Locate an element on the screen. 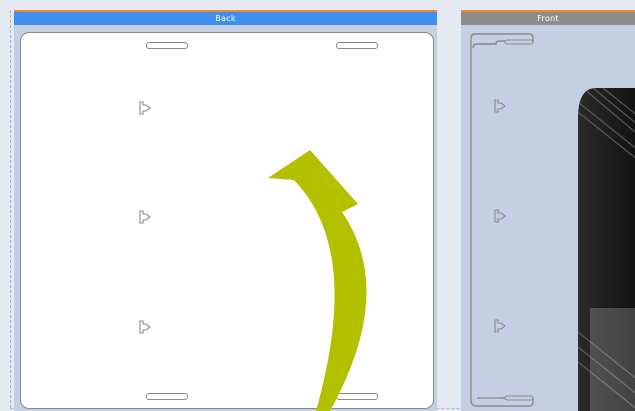 The width and height of the screenshot is (635, 411). back-panel-header: Back is located at coordinates (225, 18).